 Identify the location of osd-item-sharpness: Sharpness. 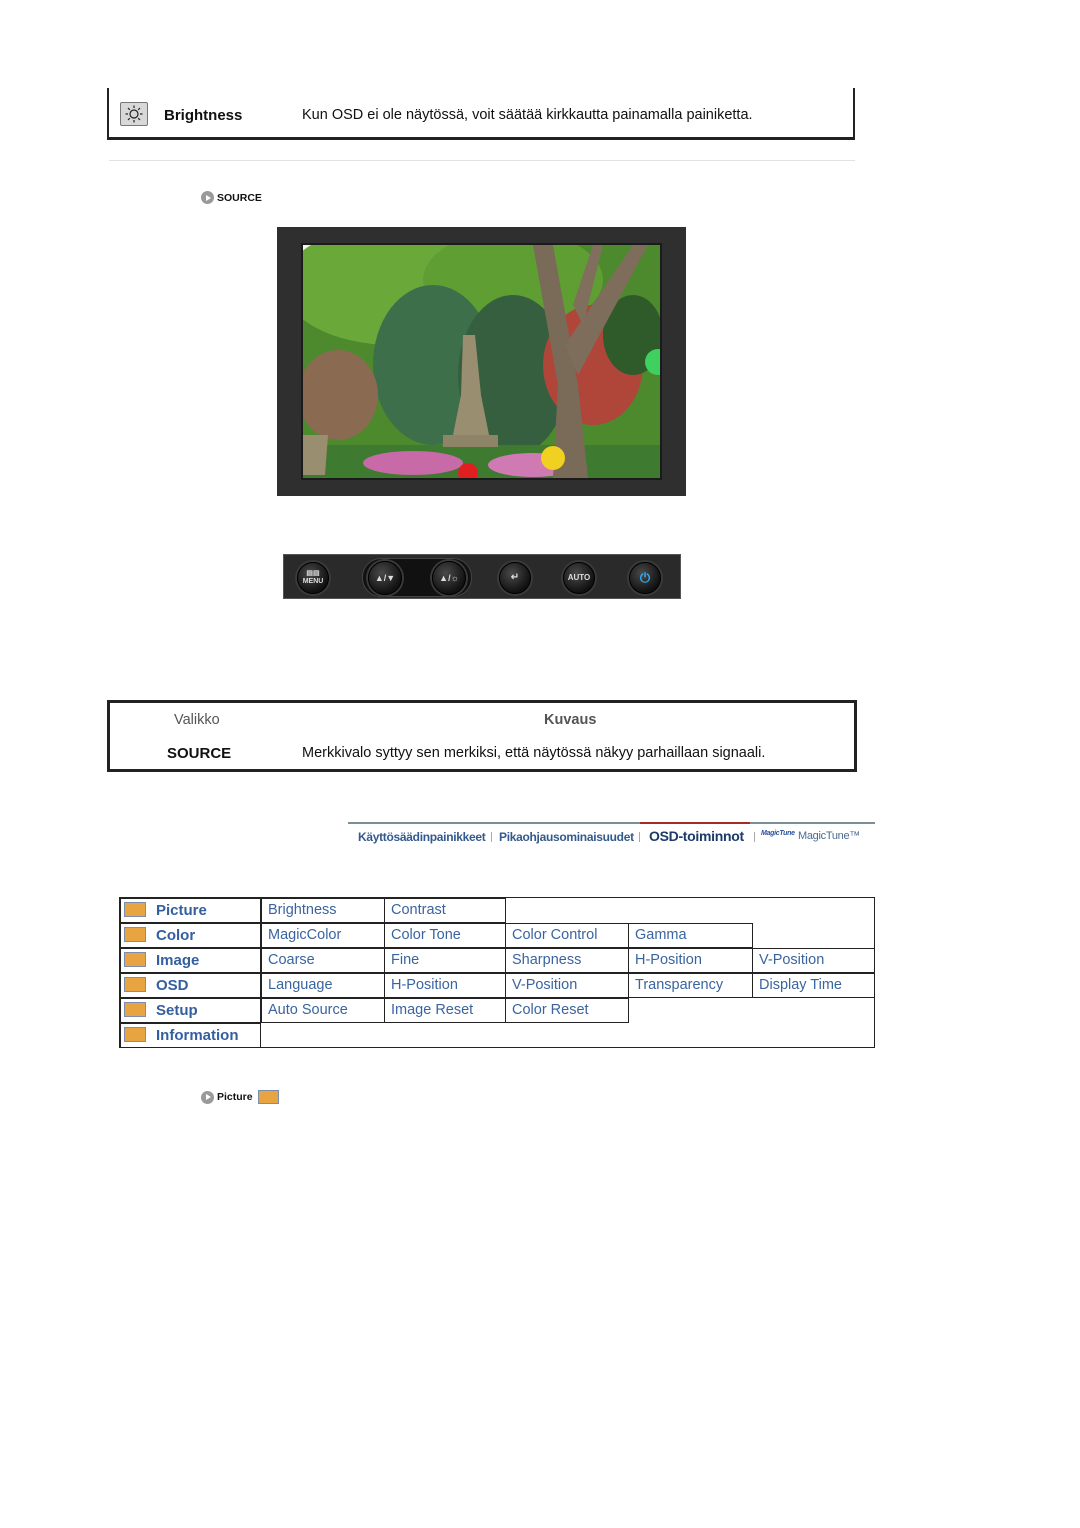
(567, 960).